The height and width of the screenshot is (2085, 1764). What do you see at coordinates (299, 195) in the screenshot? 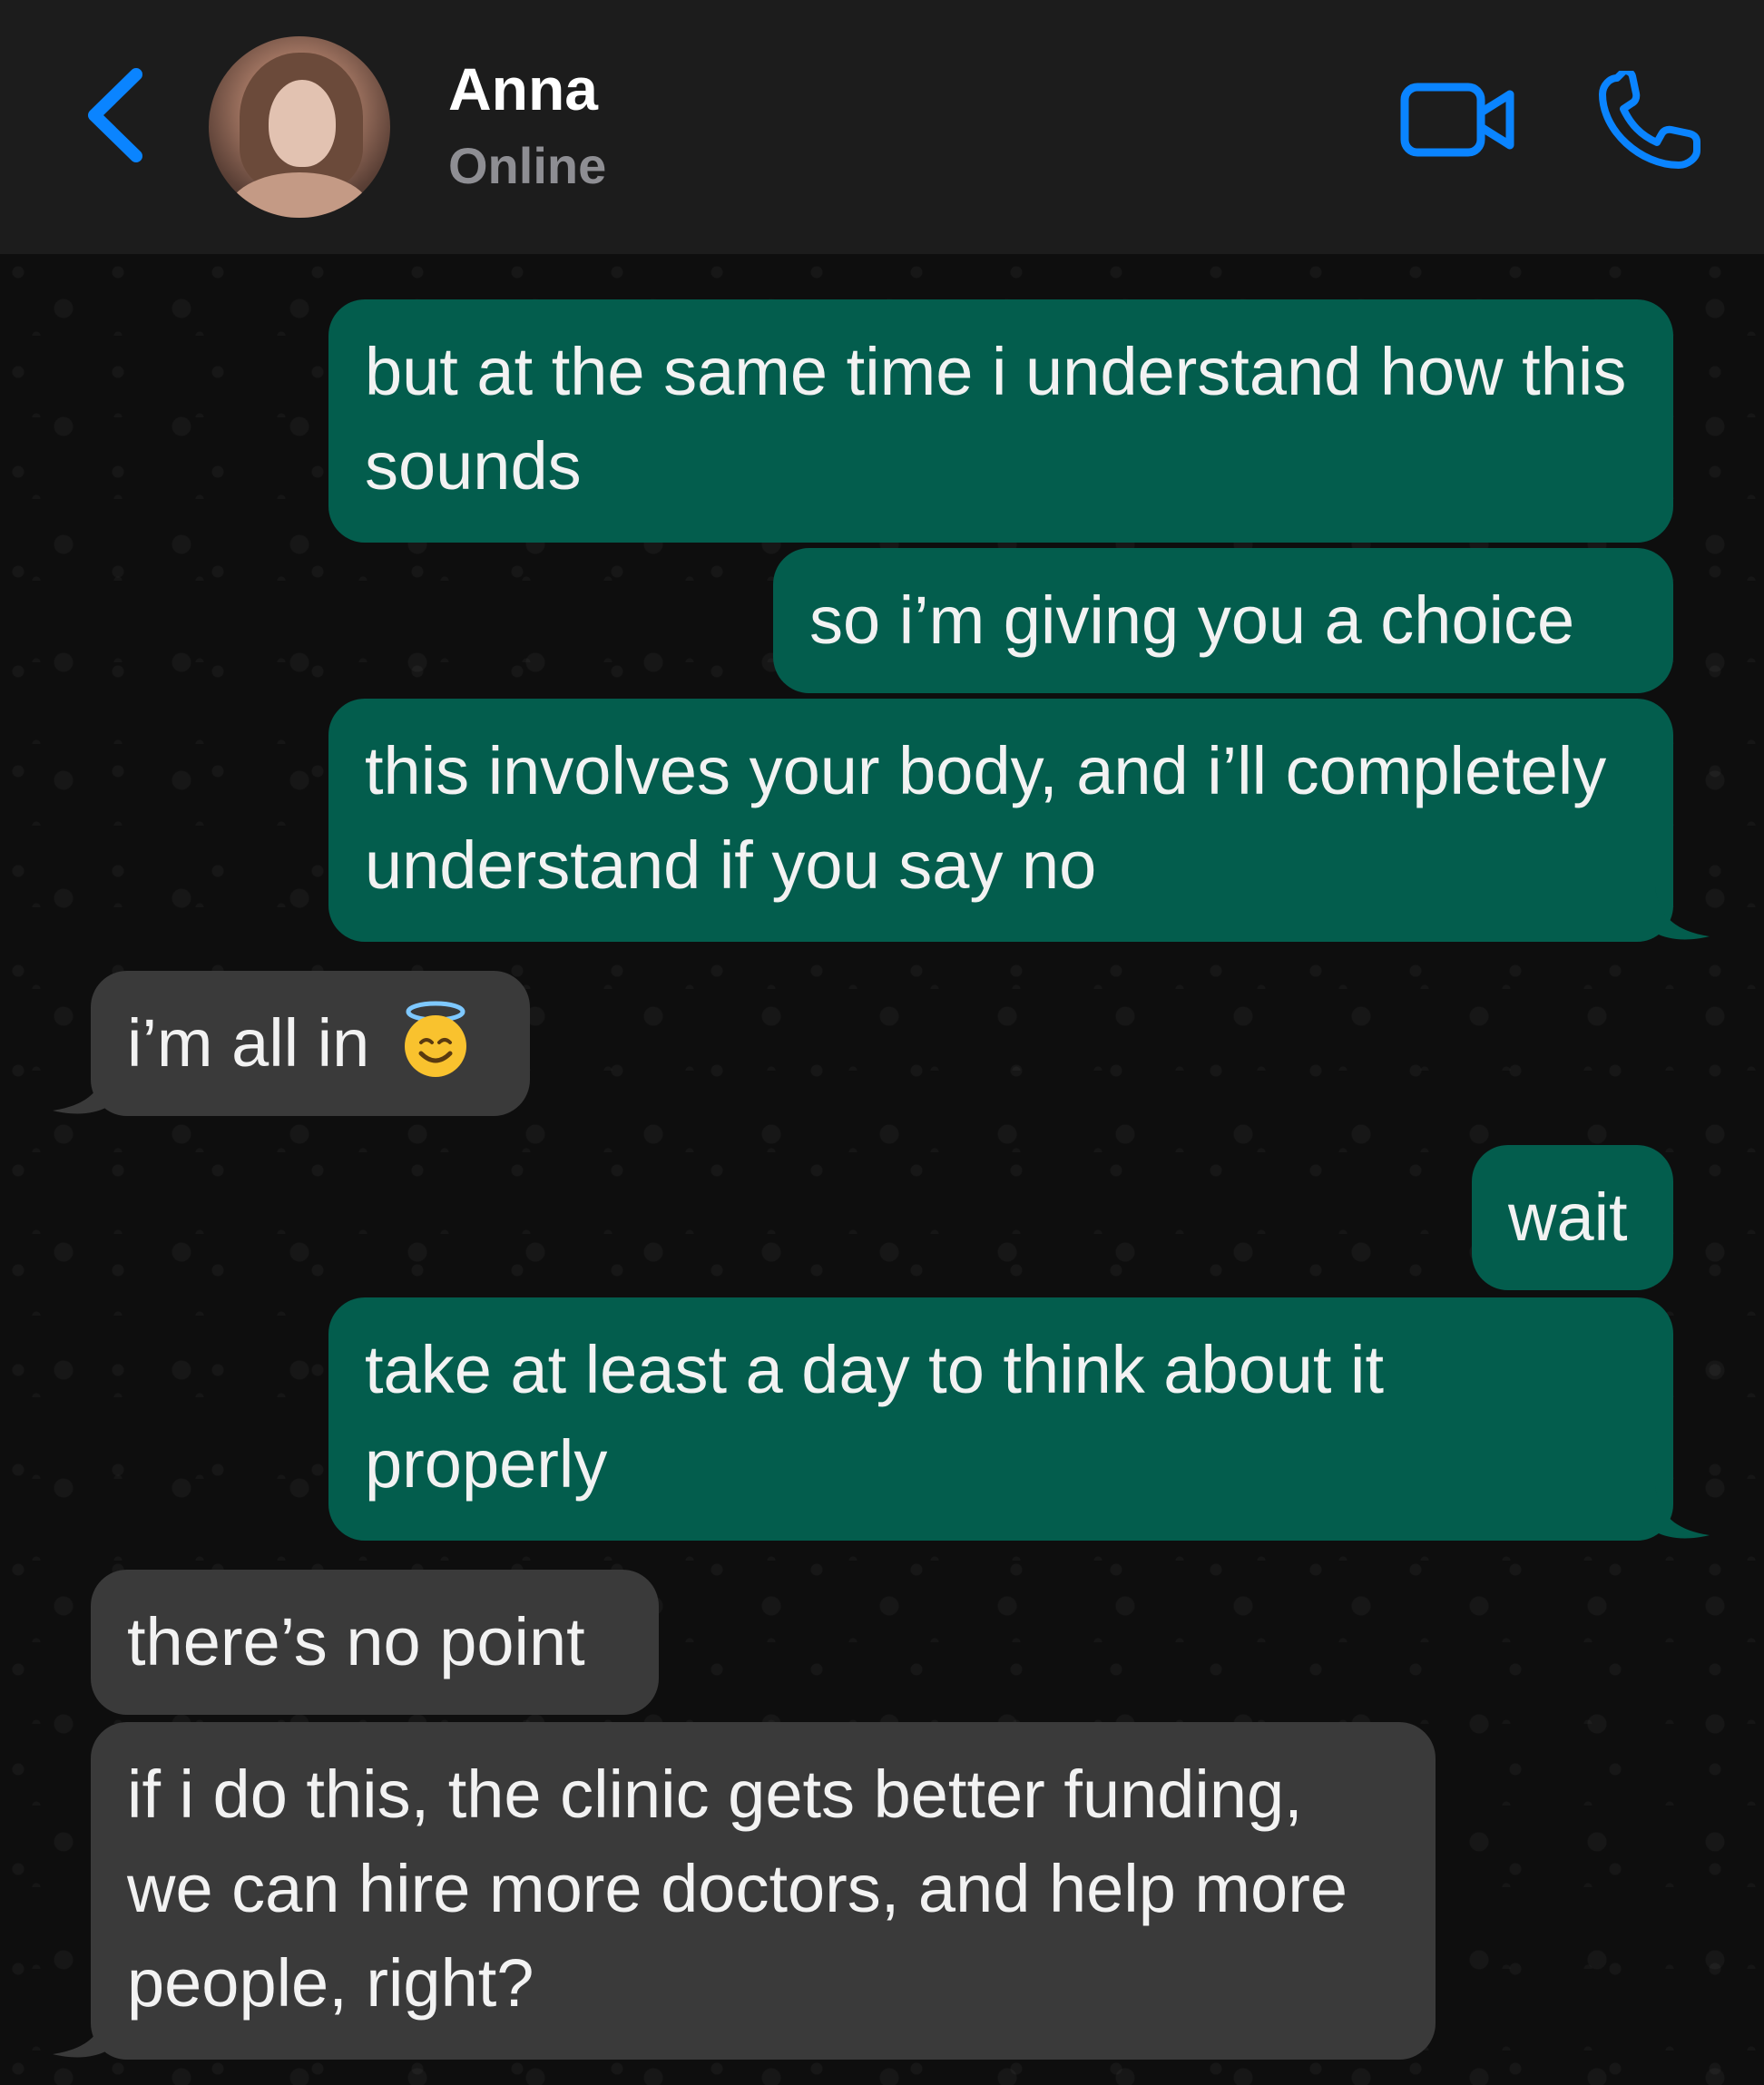
I see `avatar-shoulder` at bounding box center [299, 195].